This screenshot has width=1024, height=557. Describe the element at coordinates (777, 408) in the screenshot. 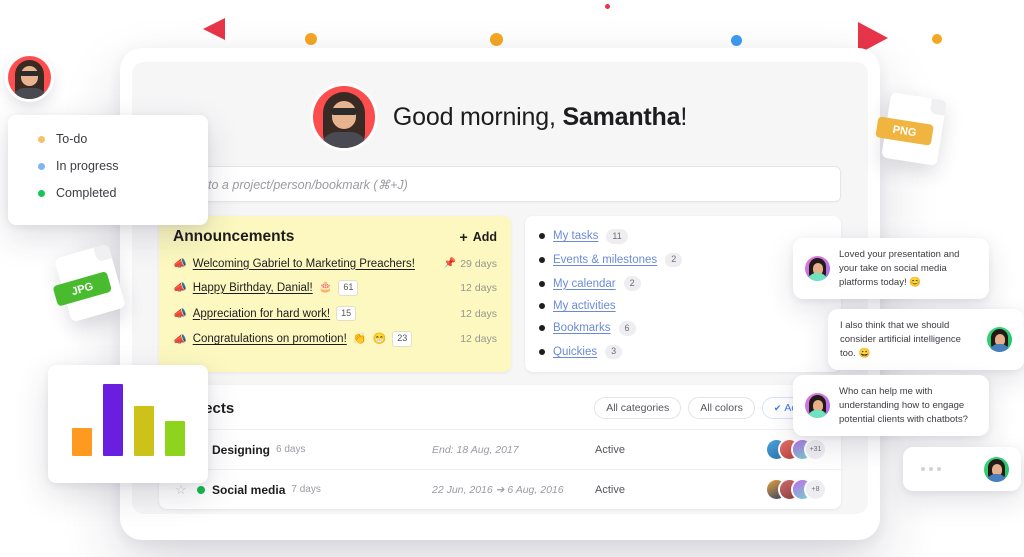

I see `check-icon: ✔` at that location.